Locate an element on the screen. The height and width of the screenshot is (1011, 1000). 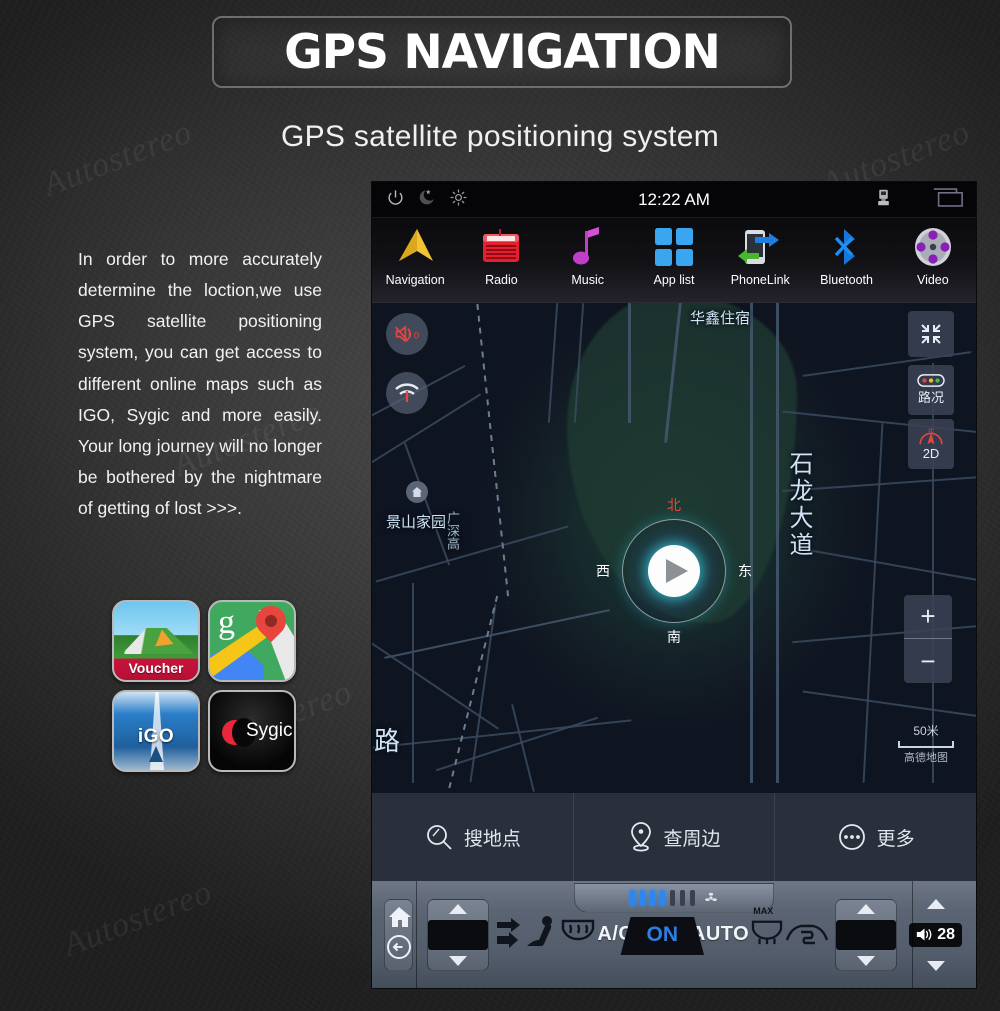
heading-arrow-icon is located at coordinates (677, 571).